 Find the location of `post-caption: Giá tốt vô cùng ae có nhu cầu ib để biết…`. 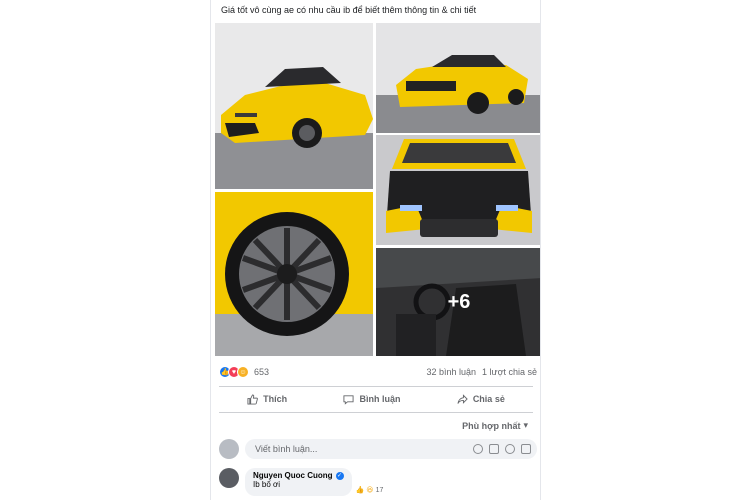

post-caption: Giá tốt vô cùng ae có nhu cầu ib để biết… is located at coordinates (349, 10).